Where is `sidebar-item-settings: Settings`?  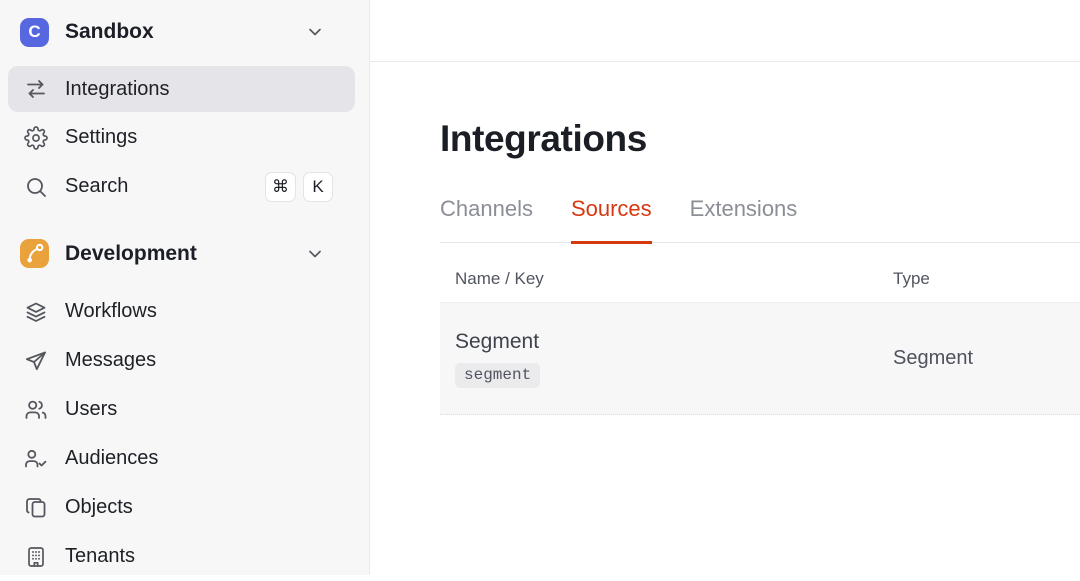
sidebar-item-settings: Settings is located at coordinates (184, 137).